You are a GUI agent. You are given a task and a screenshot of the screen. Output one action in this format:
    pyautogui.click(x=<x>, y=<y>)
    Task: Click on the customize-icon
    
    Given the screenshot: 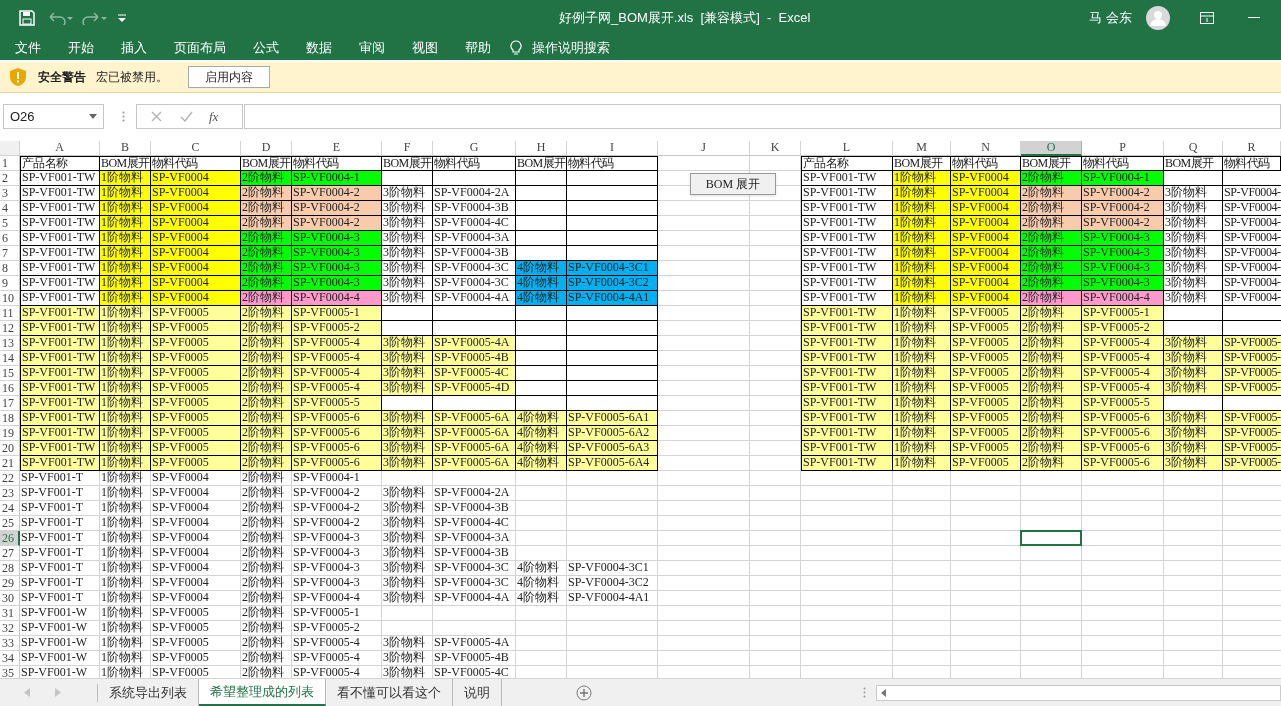 What is the action you would take?
    pyautogui.click(x=122, y=17)
    